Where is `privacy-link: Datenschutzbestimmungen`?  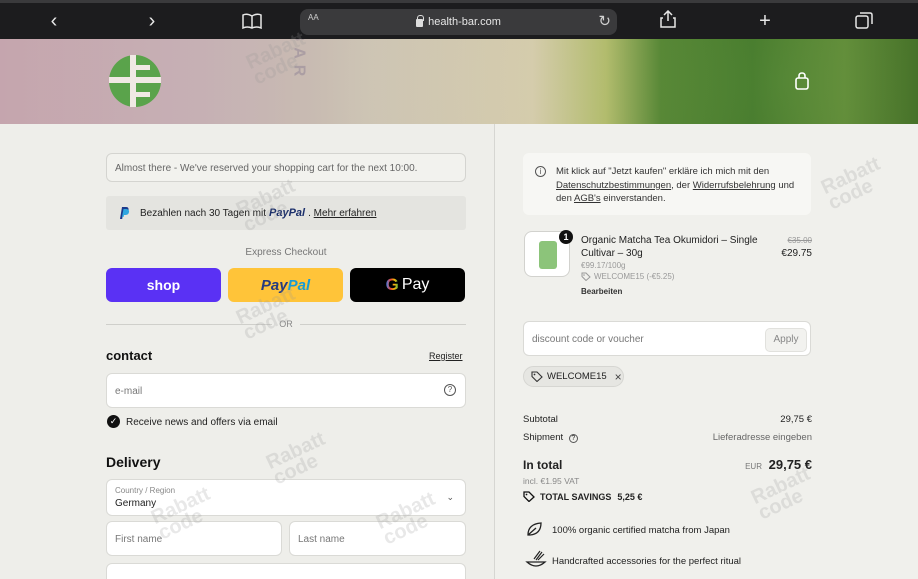
privacy-link: Datenschutzbestimmungen is located at coordinates (613, 185).